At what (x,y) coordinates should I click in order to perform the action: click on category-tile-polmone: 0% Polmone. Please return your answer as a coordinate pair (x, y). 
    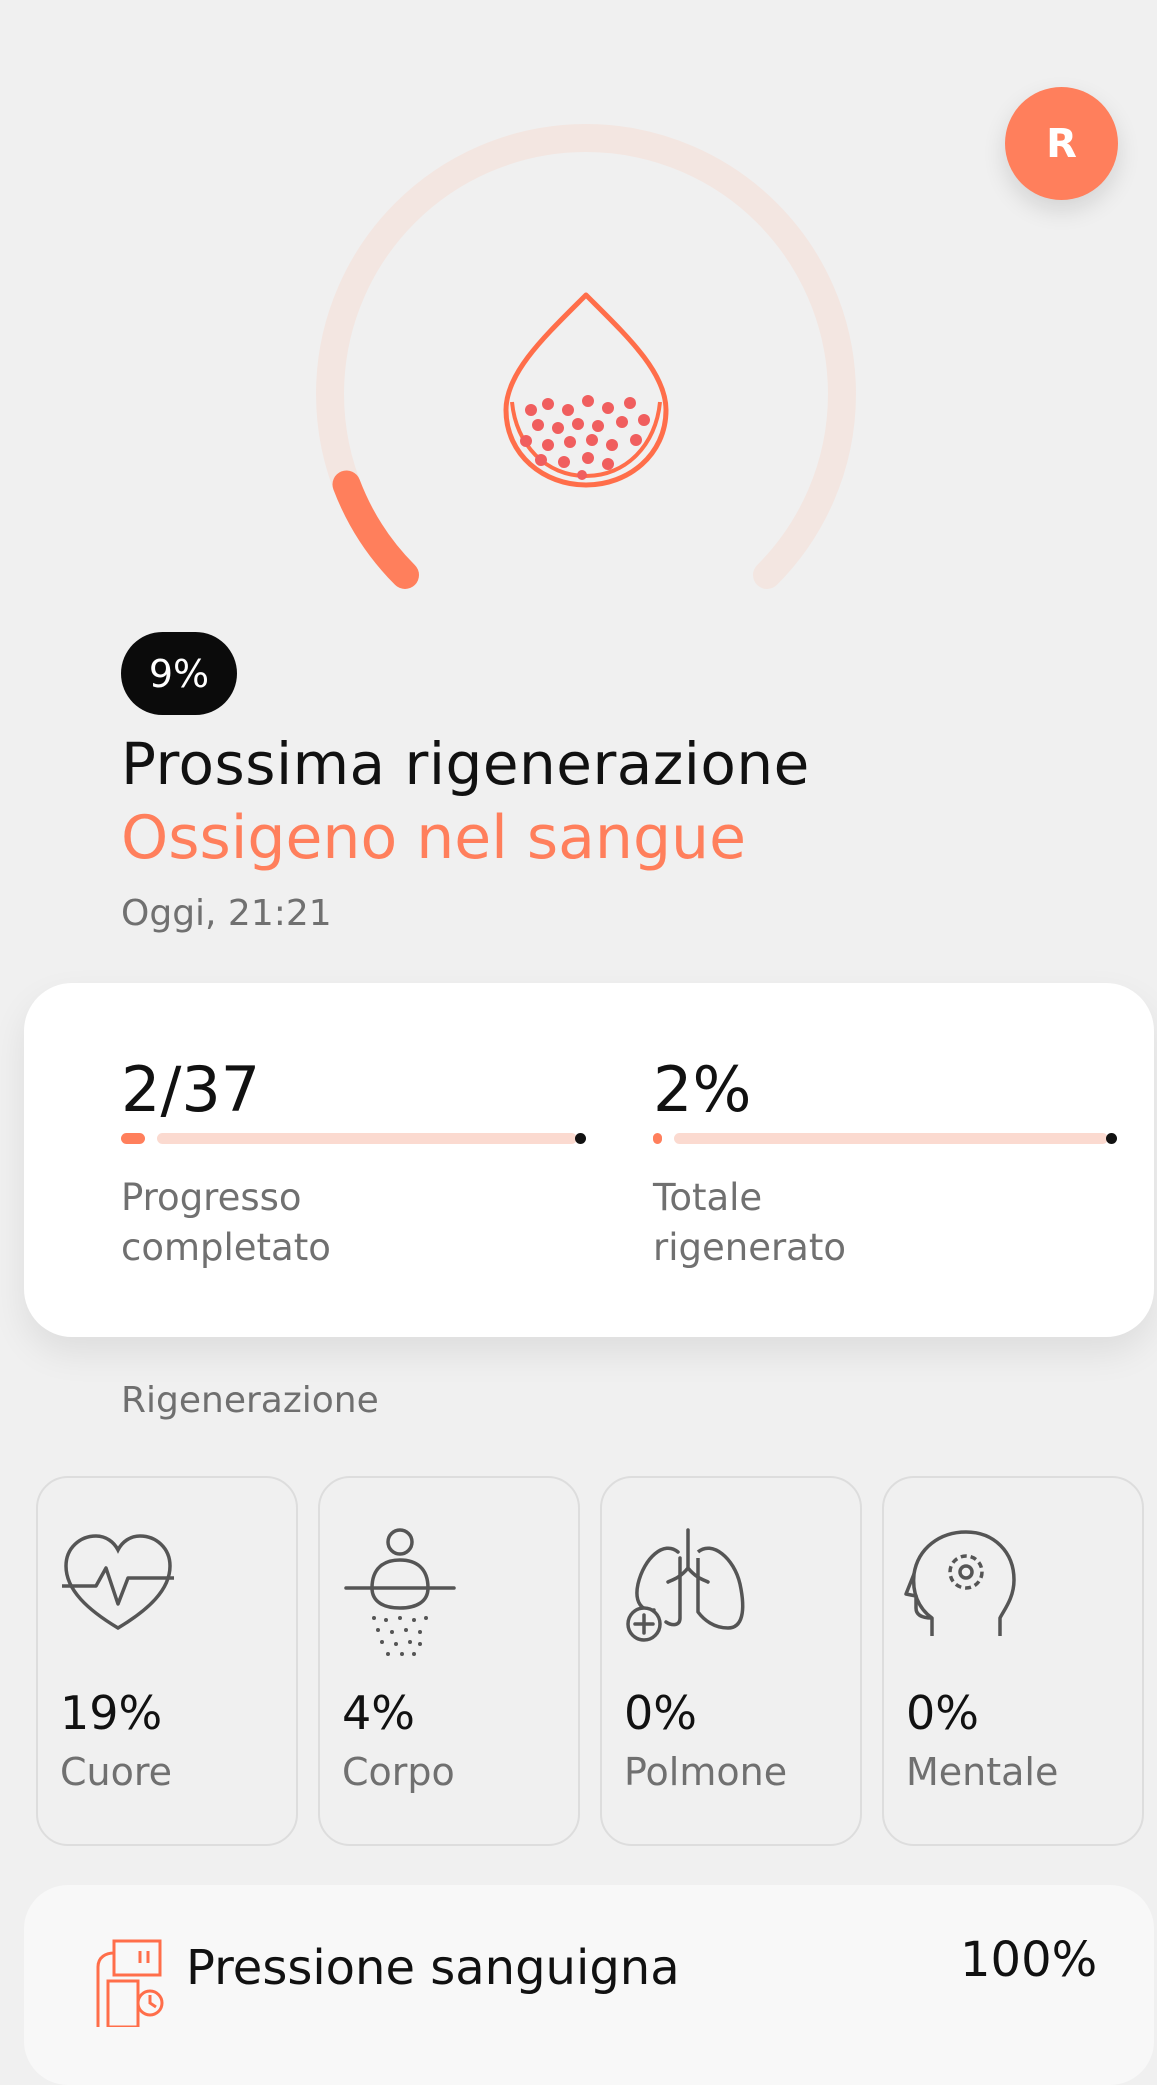
    Looking at the image, I should click on (731, 1661).